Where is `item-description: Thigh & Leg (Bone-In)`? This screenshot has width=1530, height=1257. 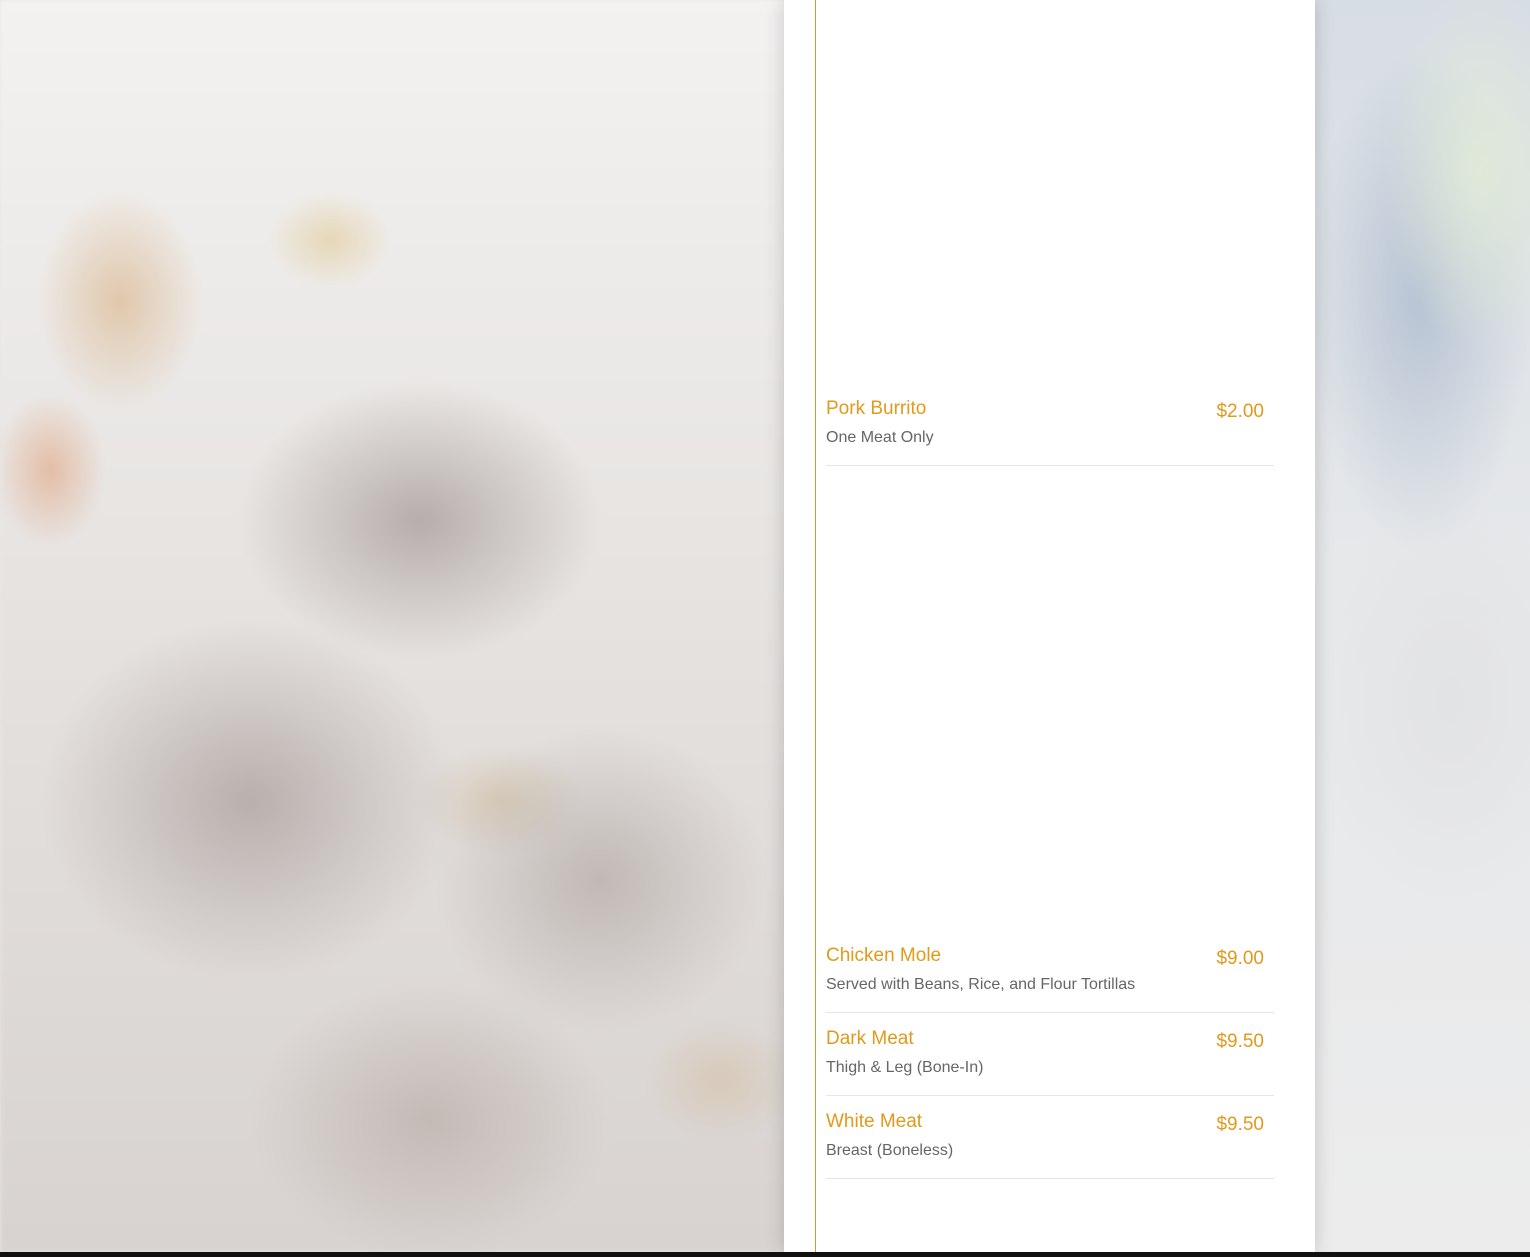 item-description: Thigh & Leg (Bone-In) is located at coordinates (905, 1067).